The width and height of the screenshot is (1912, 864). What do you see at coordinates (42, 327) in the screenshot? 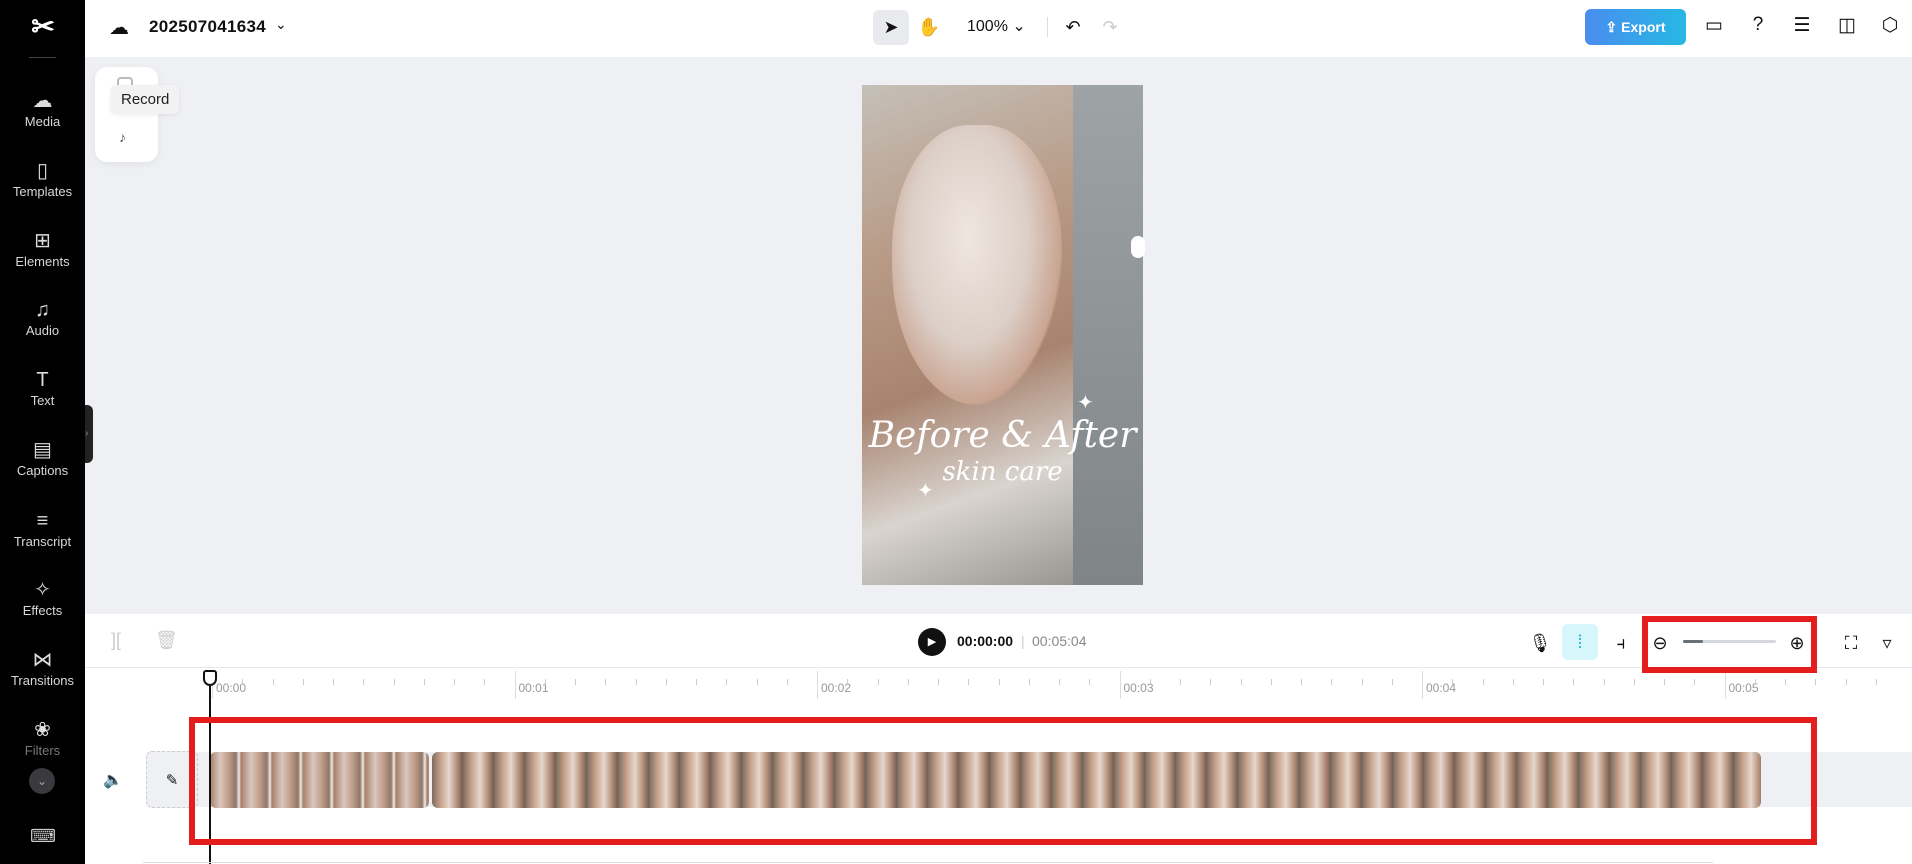
I see `sidebar-item-audio: ♫ Audio` at bounding box center [42, 327].